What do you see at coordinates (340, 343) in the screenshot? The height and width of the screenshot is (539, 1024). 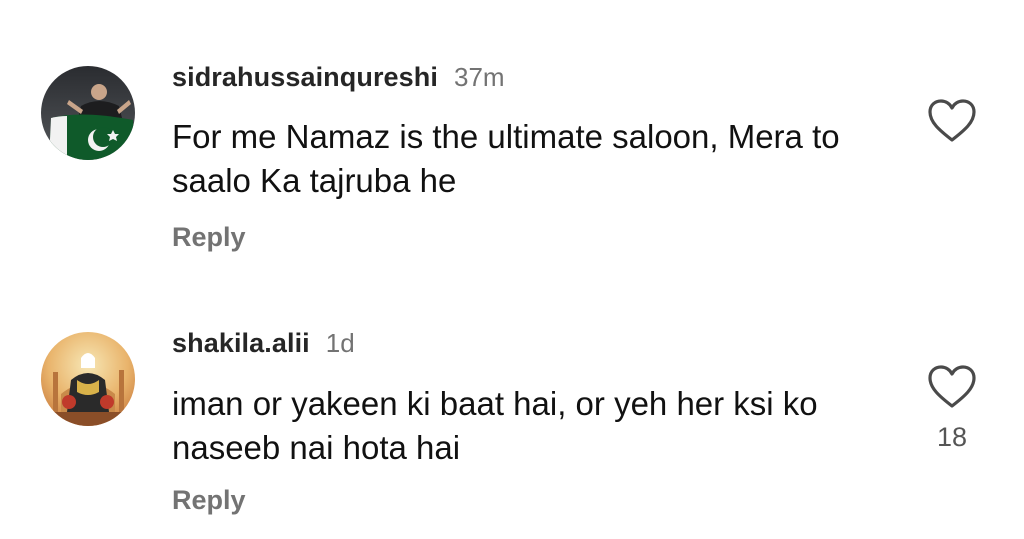 I see `comment-timestamp: 1d` at bounding box center [340, 343].